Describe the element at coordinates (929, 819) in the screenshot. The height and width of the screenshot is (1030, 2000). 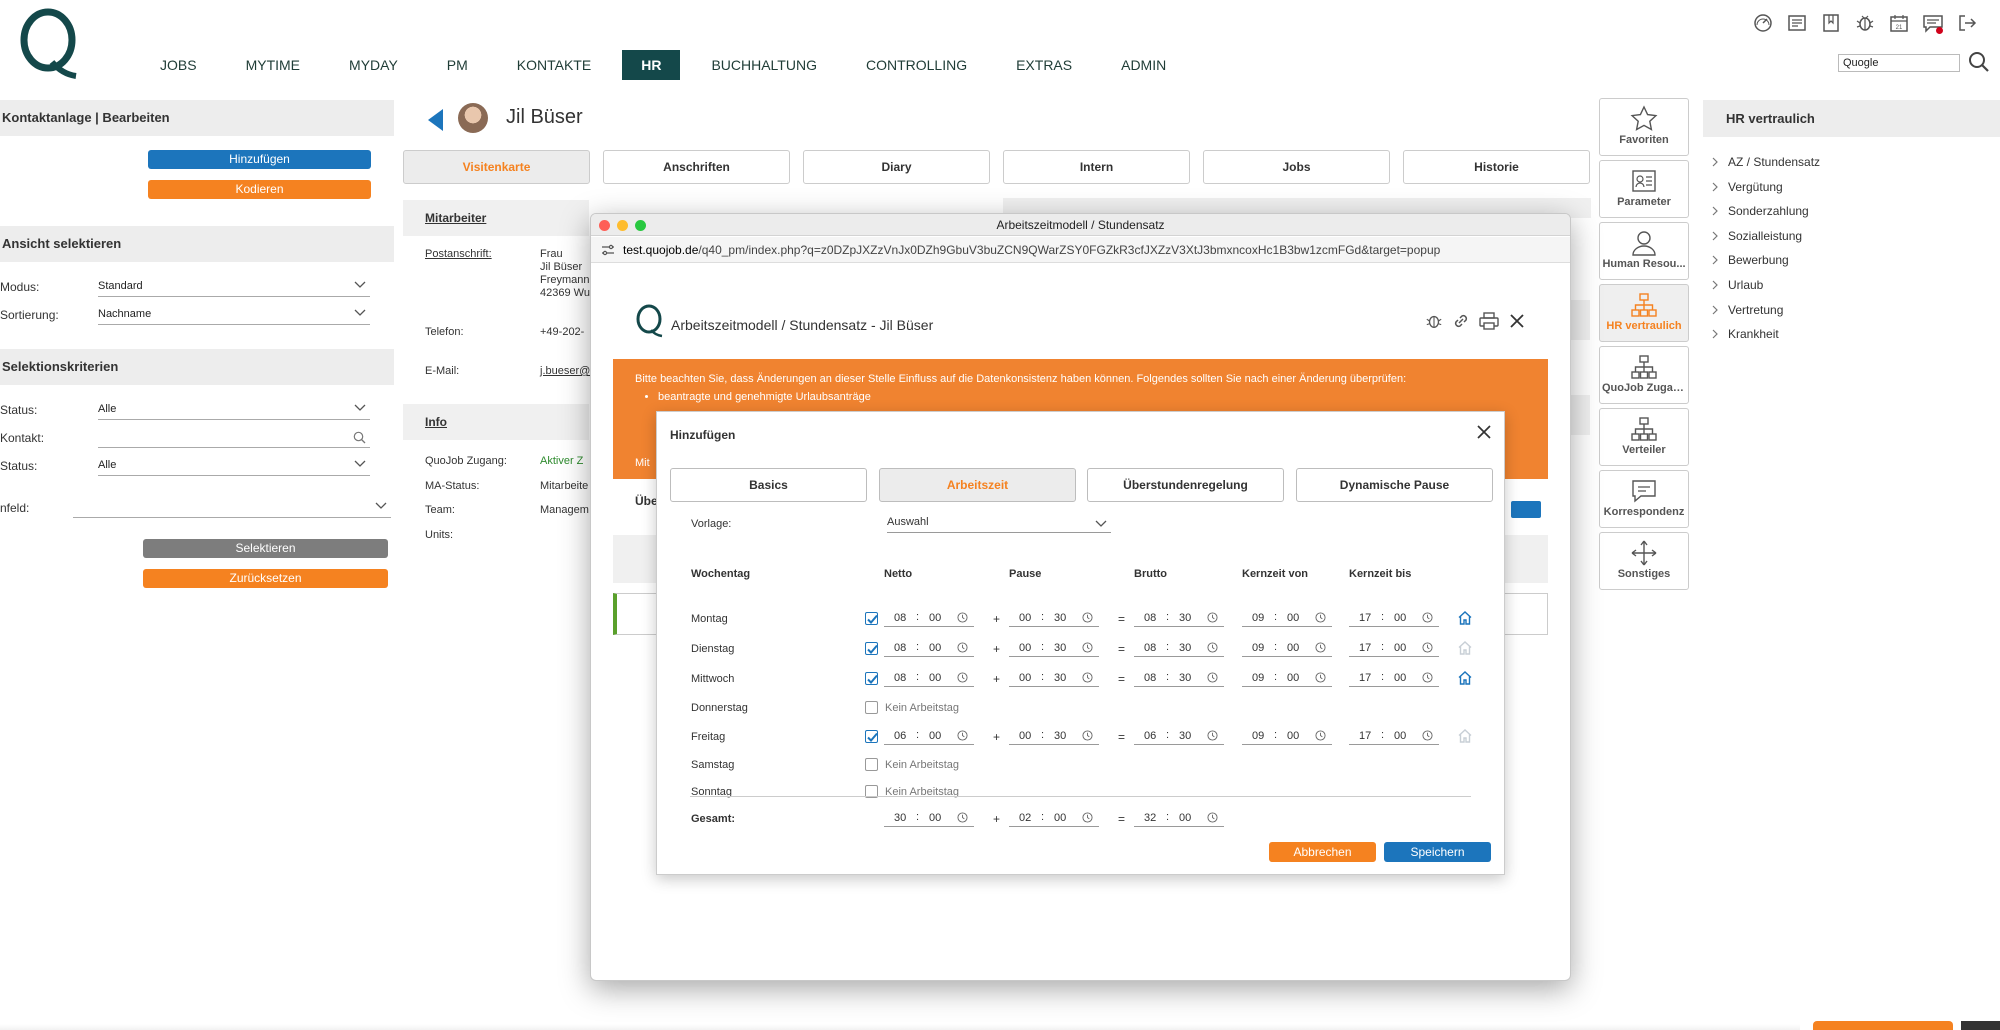
I see `total-netto-field: 30:00` at that location.